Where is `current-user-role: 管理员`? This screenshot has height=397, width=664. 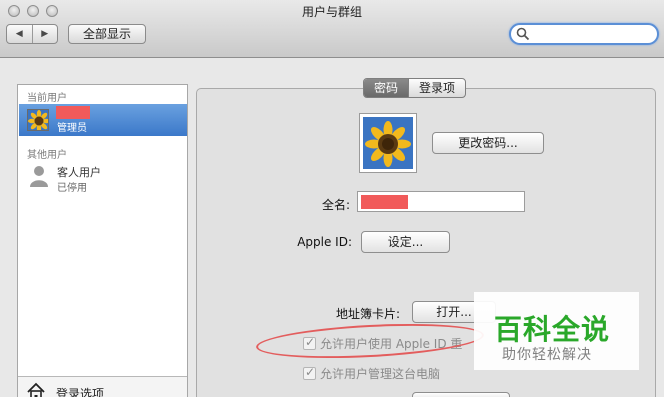 current-user-role: 管理员 is located at coordinates (72, 128).